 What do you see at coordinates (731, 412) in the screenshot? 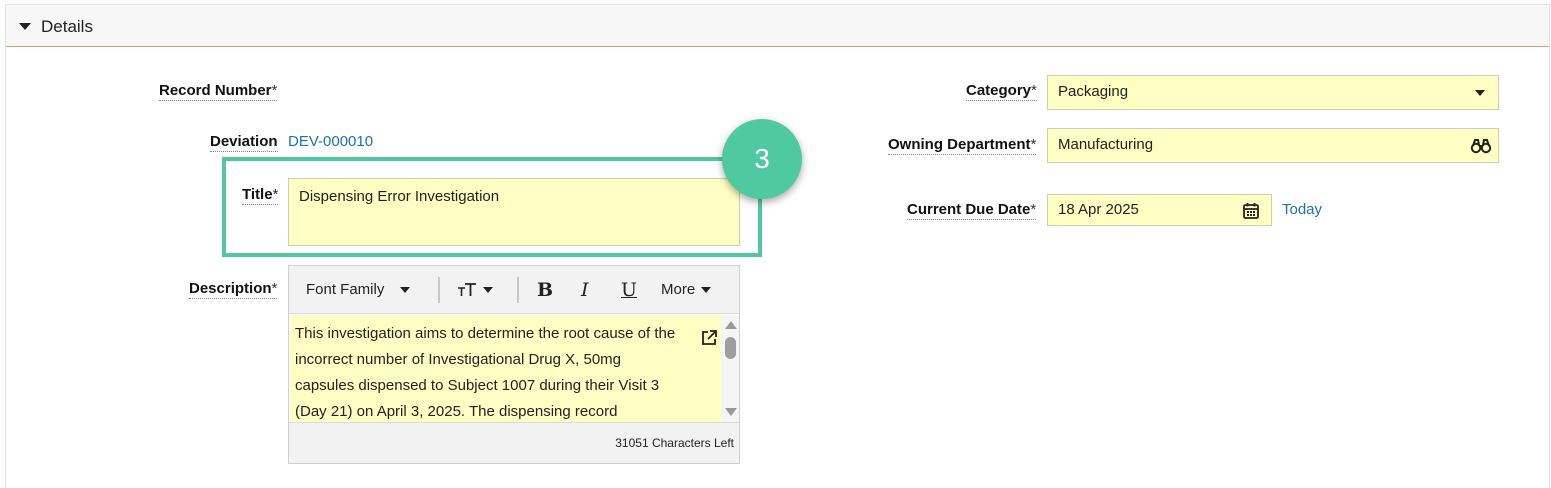
I see `scroll-down-icon` at bounding box center [731, 412].